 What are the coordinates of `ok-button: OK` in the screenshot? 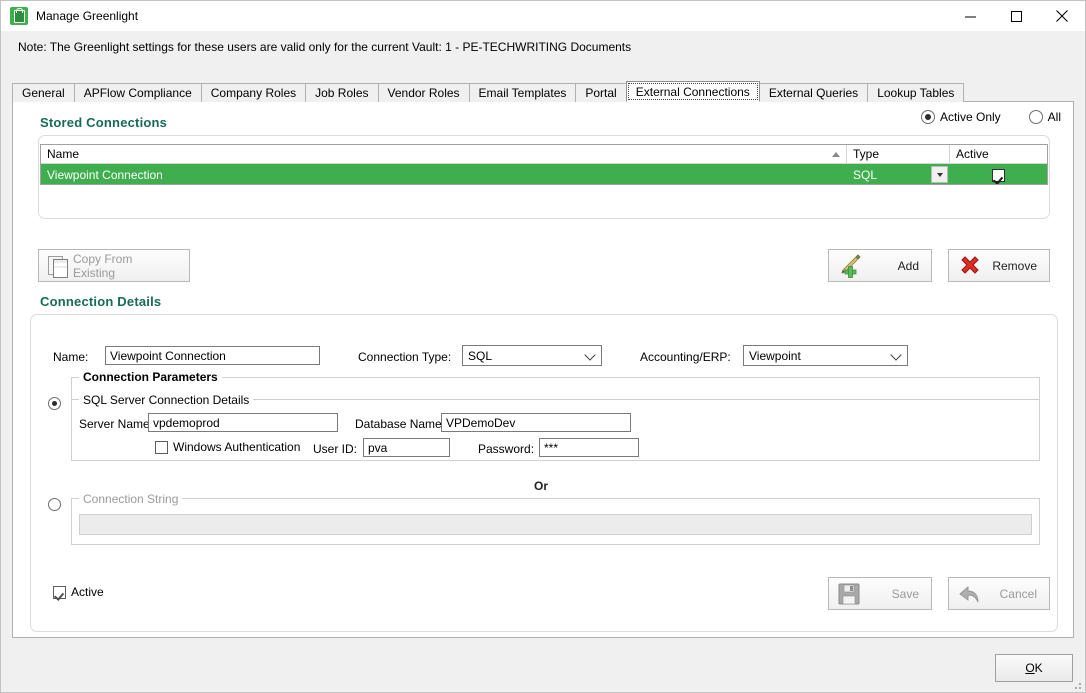 It's located at (1034, 668).